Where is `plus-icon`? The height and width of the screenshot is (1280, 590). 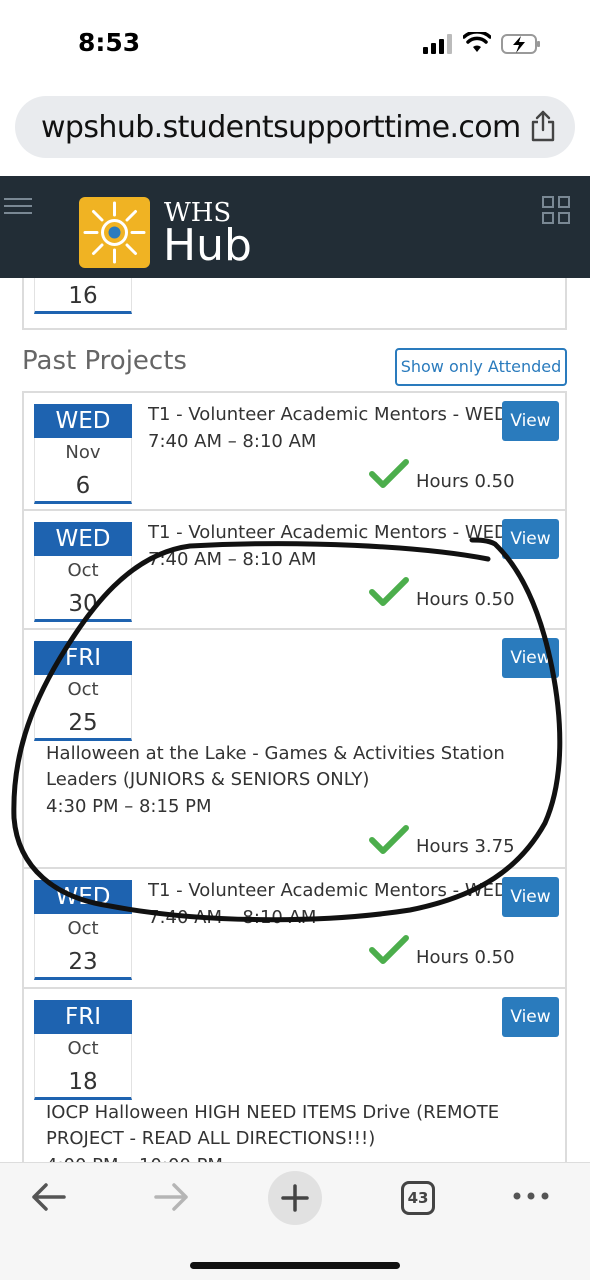 plus-icon is located at coordinates (295, 1198).